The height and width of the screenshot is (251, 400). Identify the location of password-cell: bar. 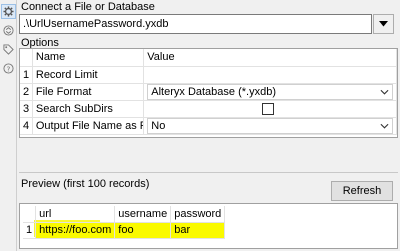
(198, 230).